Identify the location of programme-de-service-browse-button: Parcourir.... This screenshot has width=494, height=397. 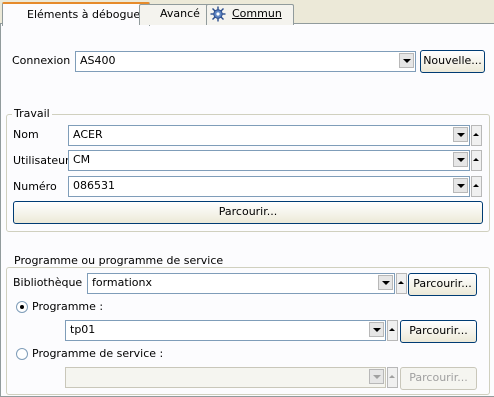
(438, 378).